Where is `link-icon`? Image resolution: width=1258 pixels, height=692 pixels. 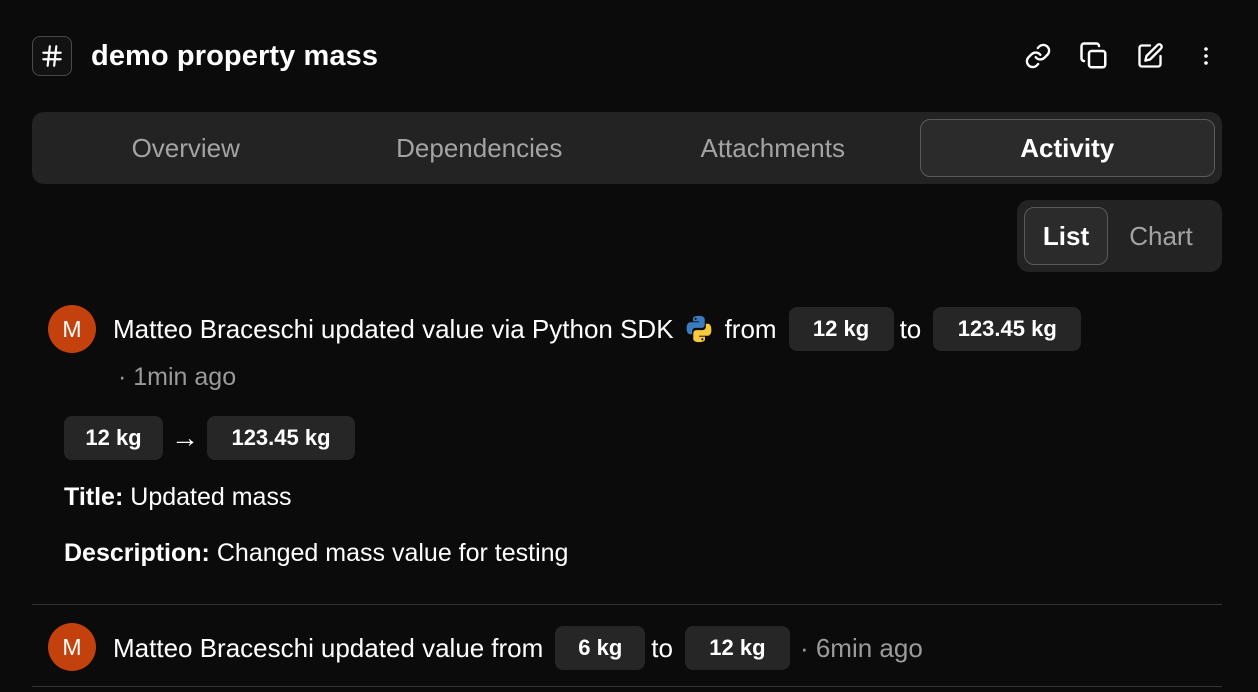 link-icon is located at coordinates (1038, 56).